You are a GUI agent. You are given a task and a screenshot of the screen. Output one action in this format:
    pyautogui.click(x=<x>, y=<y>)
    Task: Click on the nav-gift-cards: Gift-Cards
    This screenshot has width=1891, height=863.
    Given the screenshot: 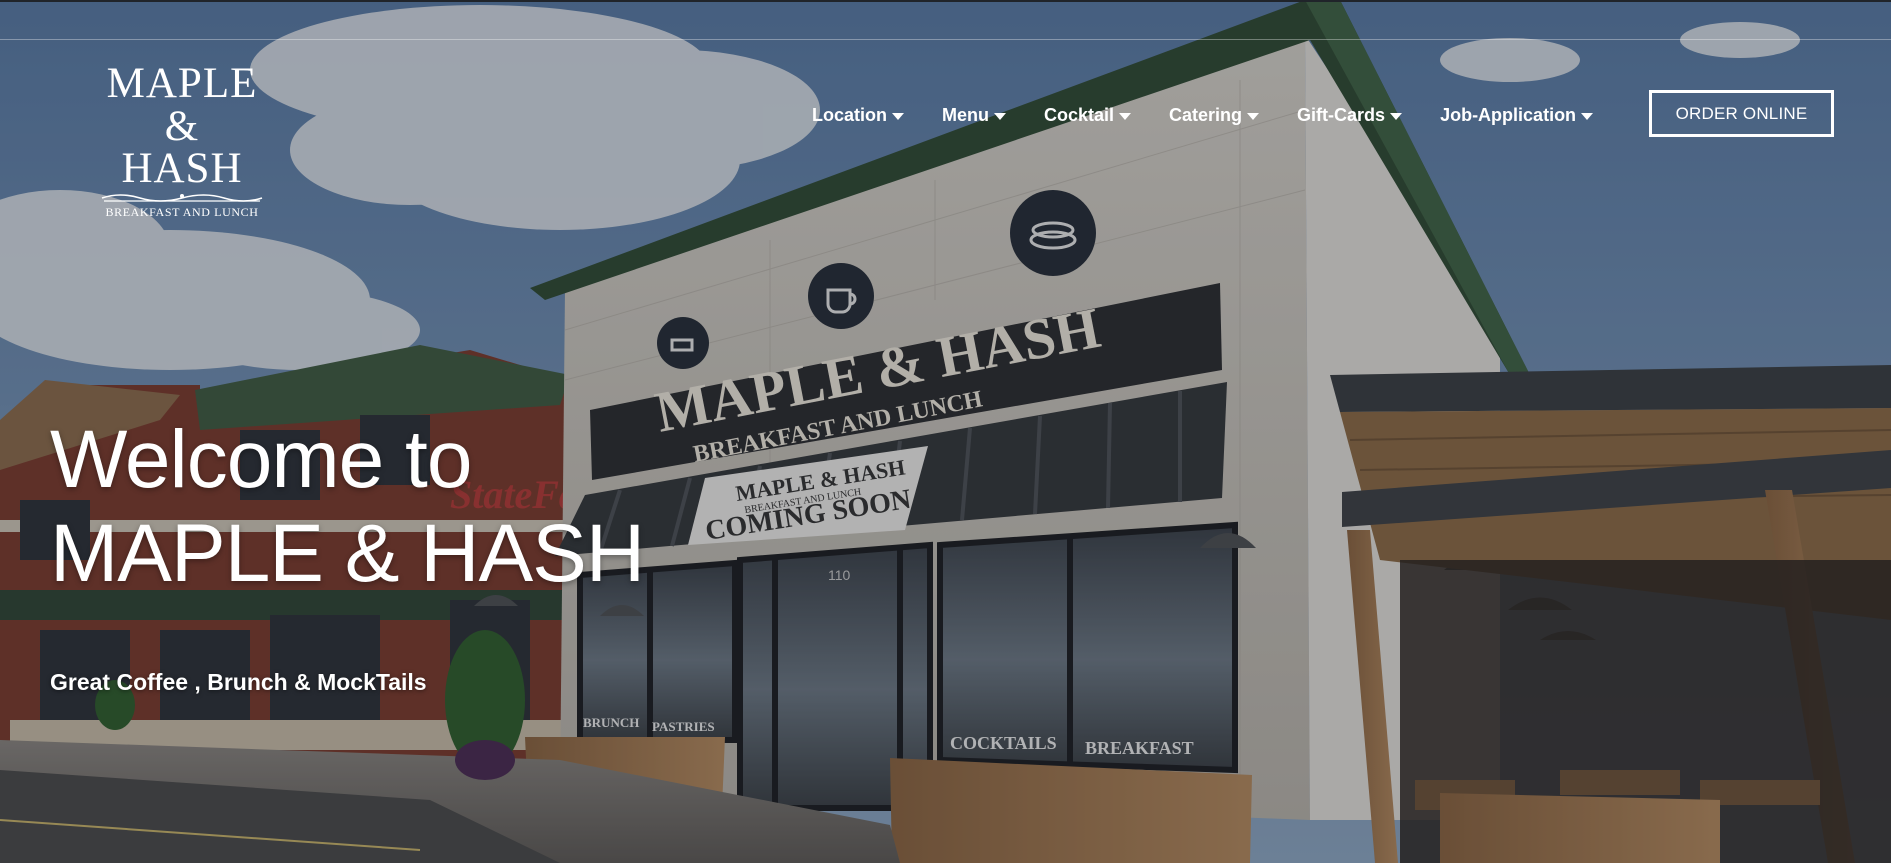 What is the action you would take?
    pyautogui.click(x=1350, y=115)
    